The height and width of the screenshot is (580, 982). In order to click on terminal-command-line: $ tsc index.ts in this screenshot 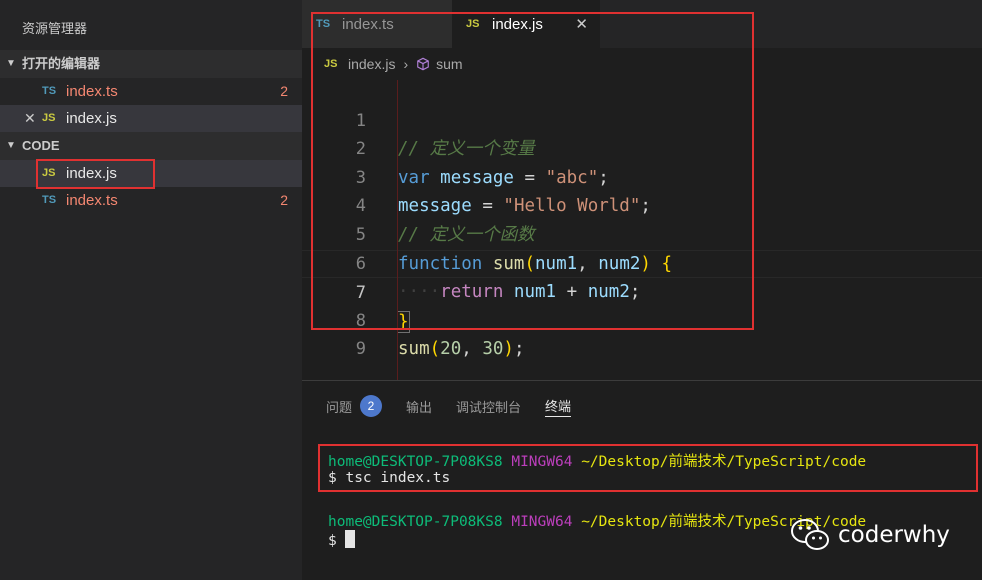, I will do `click(389, 478)`.